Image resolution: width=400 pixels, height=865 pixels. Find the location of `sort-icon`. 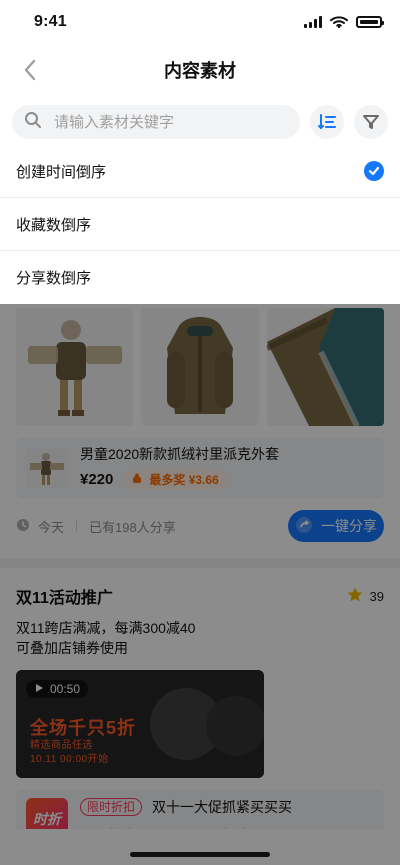

sort-icon is located at coordinates (327, 121).